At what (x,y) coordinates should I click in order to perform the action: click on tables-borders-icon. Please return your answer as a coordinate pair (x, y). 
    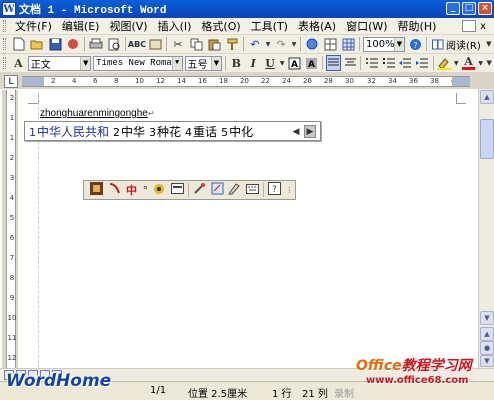
    Looking at the image, I should click on (330, 44).